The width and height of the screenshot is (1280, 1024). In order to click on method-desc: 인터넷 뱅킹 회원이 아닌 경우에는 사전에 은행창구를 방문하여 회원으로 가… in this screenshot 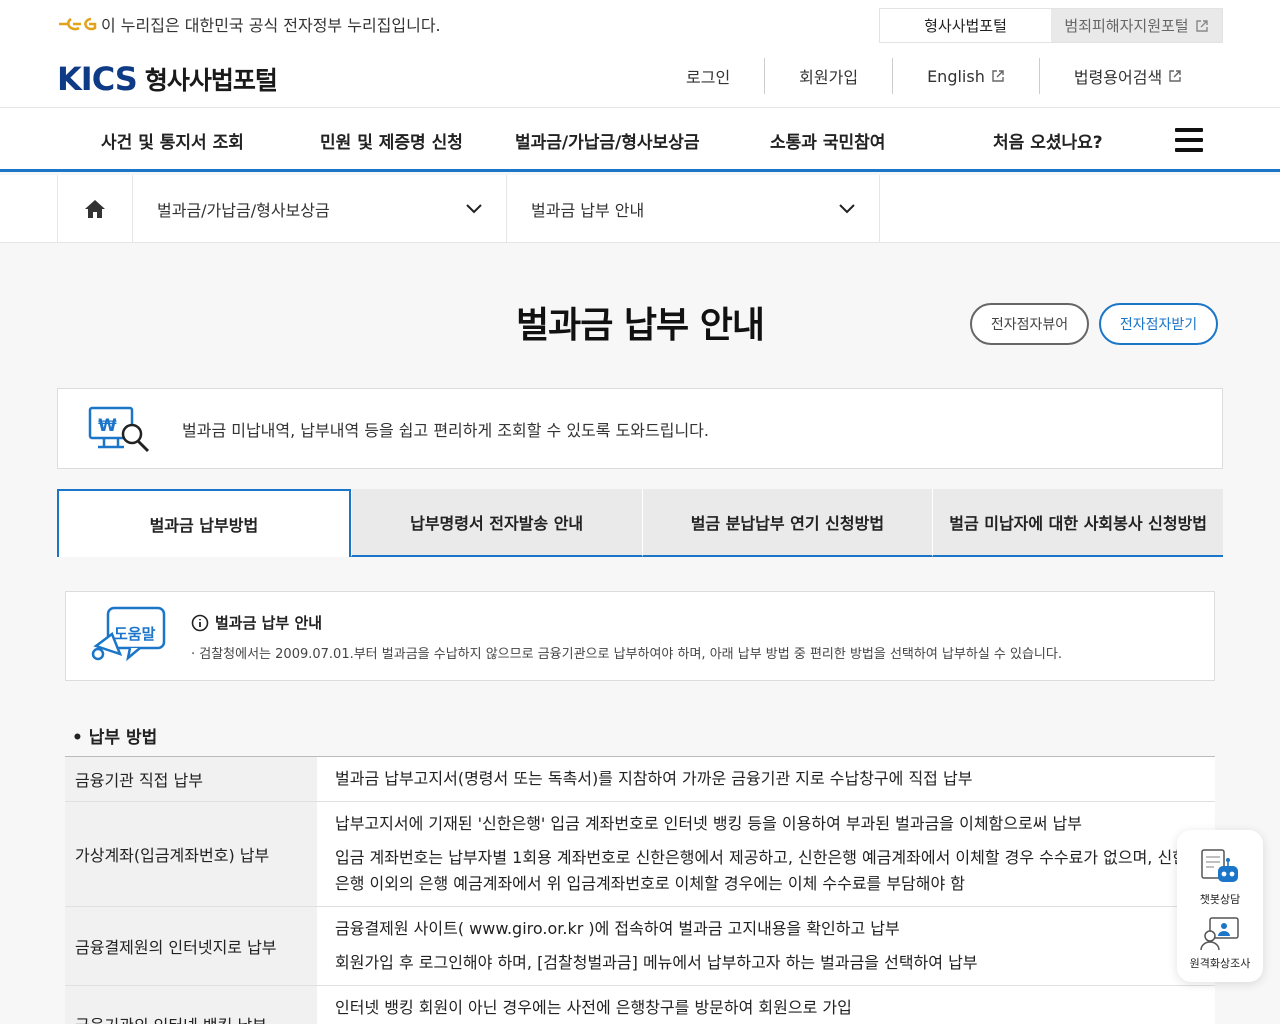, I will do `click(766, 1004)`.